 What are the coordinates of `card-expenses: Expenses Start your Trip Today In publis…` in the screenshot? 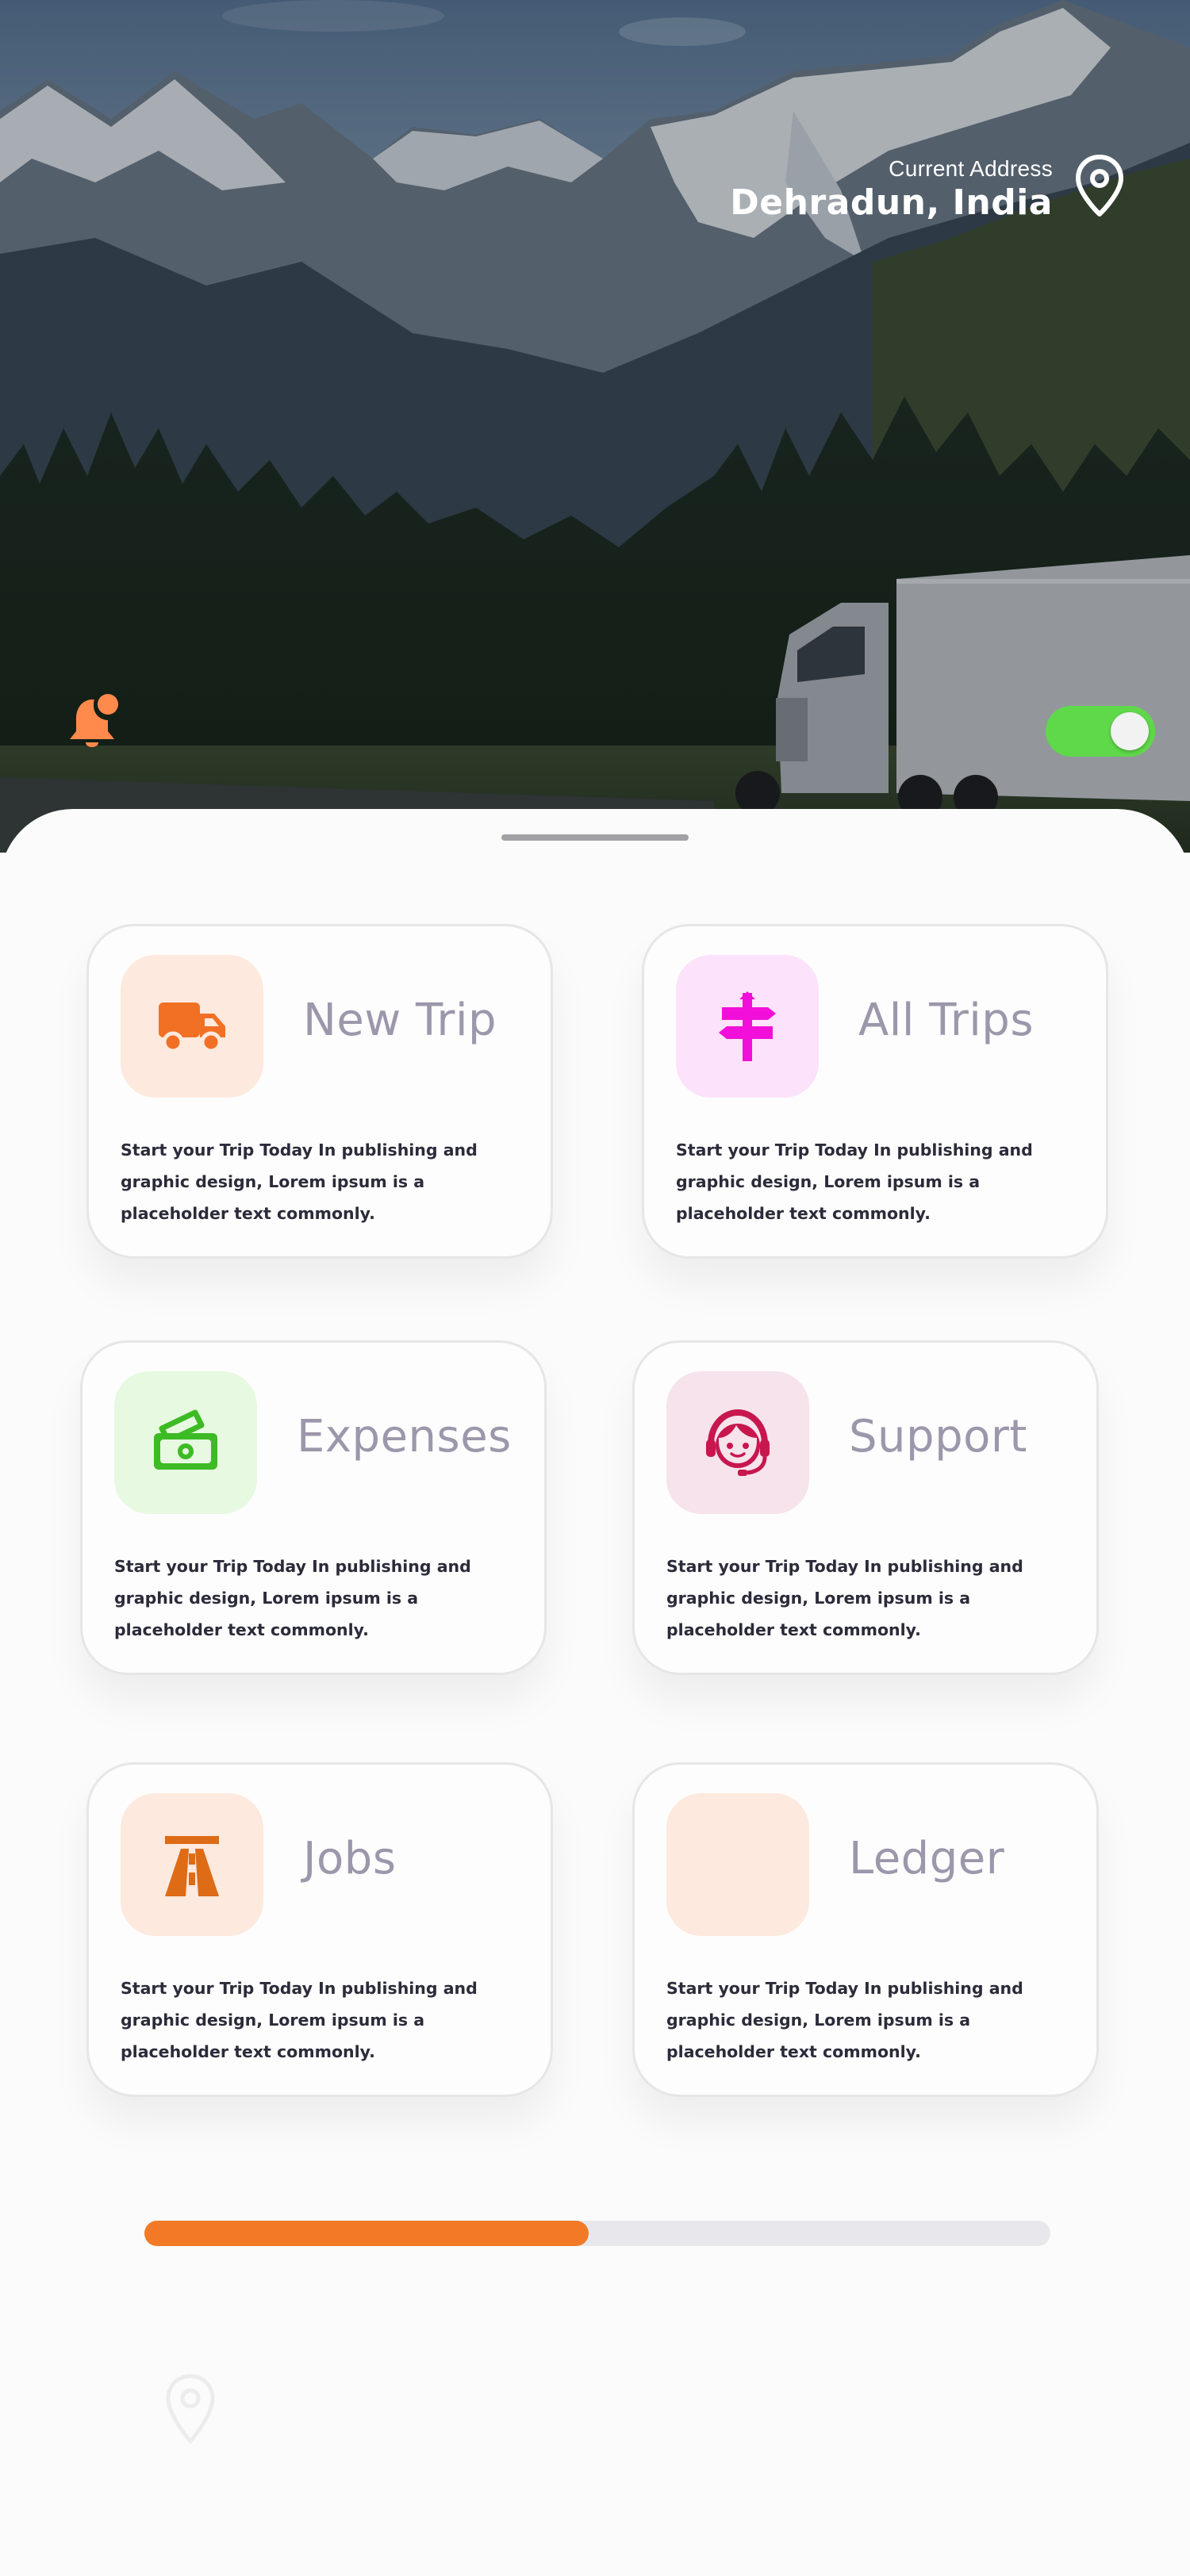 It's located at (313, 1508).